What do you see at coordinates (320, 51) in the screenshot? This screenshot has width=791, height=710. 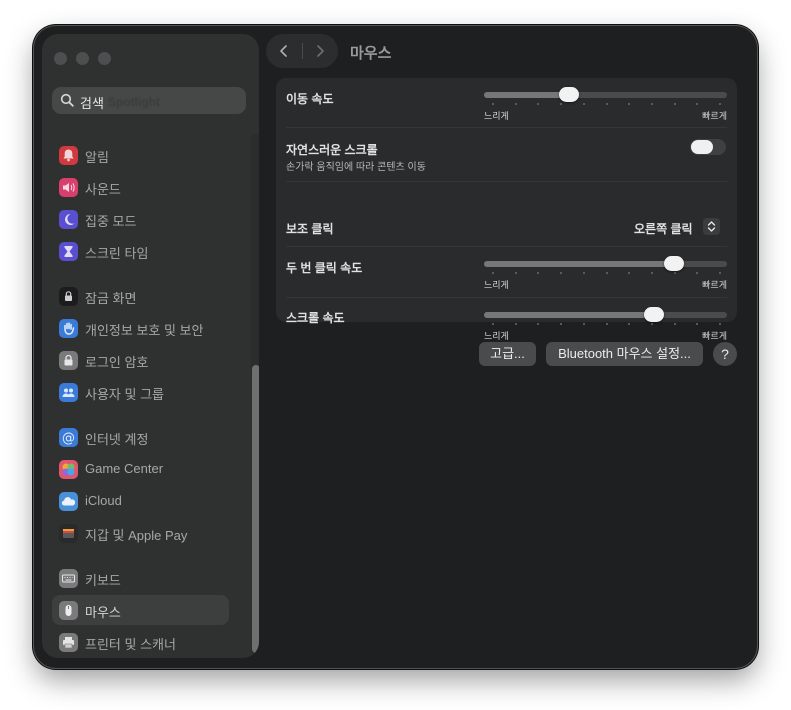 I see `forward-chevron-icon` at bounding box center [320, 51].